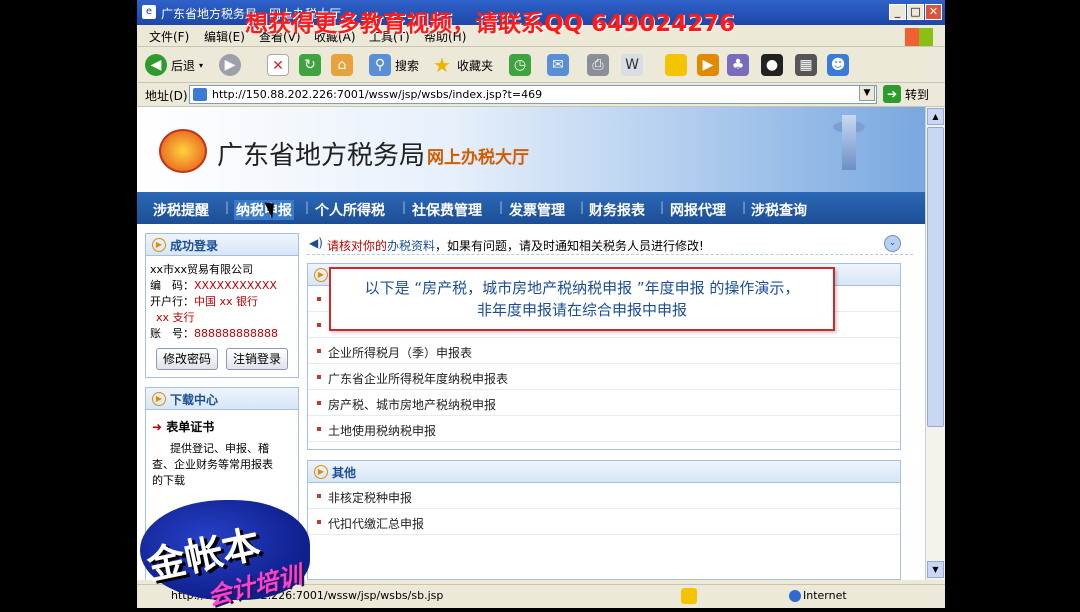 This screenshot has width=1080, height=612. What do you see at coordinates (917, 94) in the screenshot?
I see `go-label: 转到` at bounding box center [917, 94].